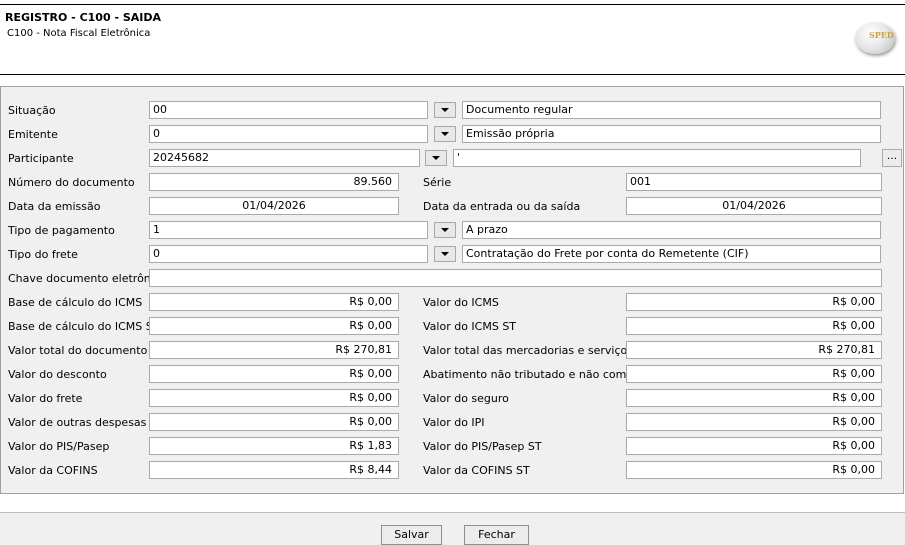 Image resolution: width=905 pixels, height=545 pixels. What do you see at coordinates (79, 33) in the screenshot?
I see `page-subtitle: C100 - Nota Fiscal Eletrônica` at bounding box center [79, 33].